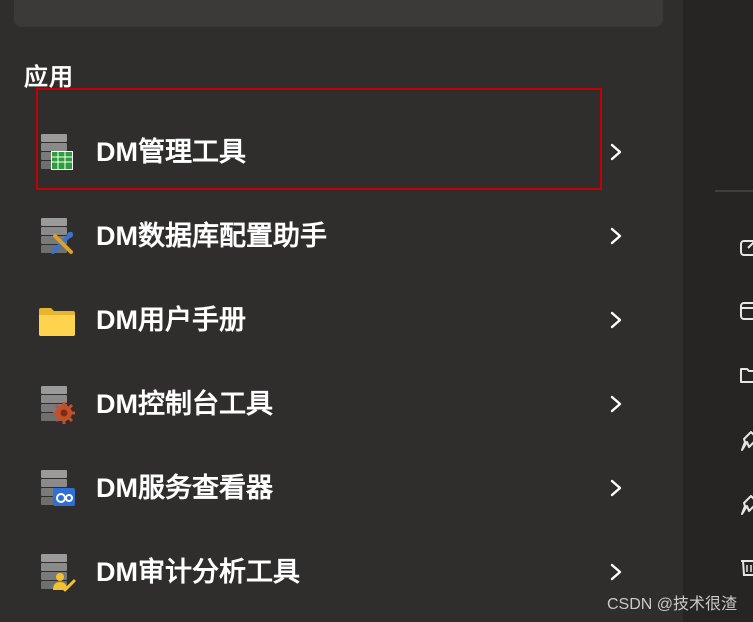  I want to click on database-service-icon, so click(58, 488).